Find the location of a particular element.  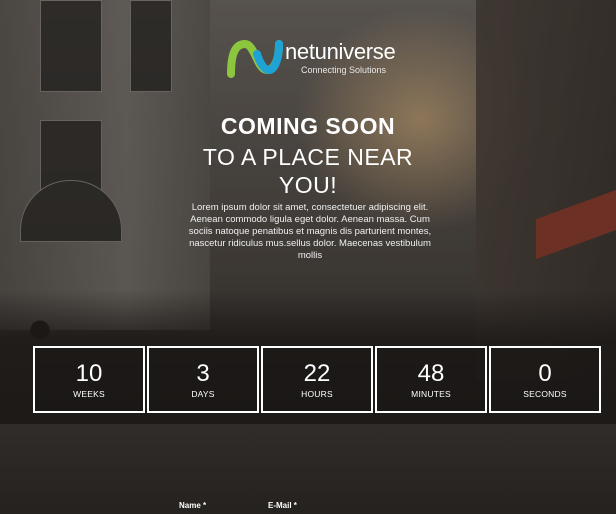

name-field-label: Name * is located at coordinates (193, 505).